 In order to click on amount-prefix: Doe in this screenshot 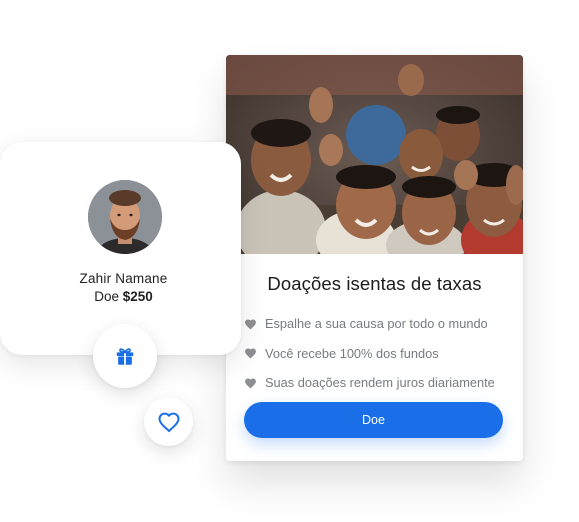, I will do `click(106, 296)`.